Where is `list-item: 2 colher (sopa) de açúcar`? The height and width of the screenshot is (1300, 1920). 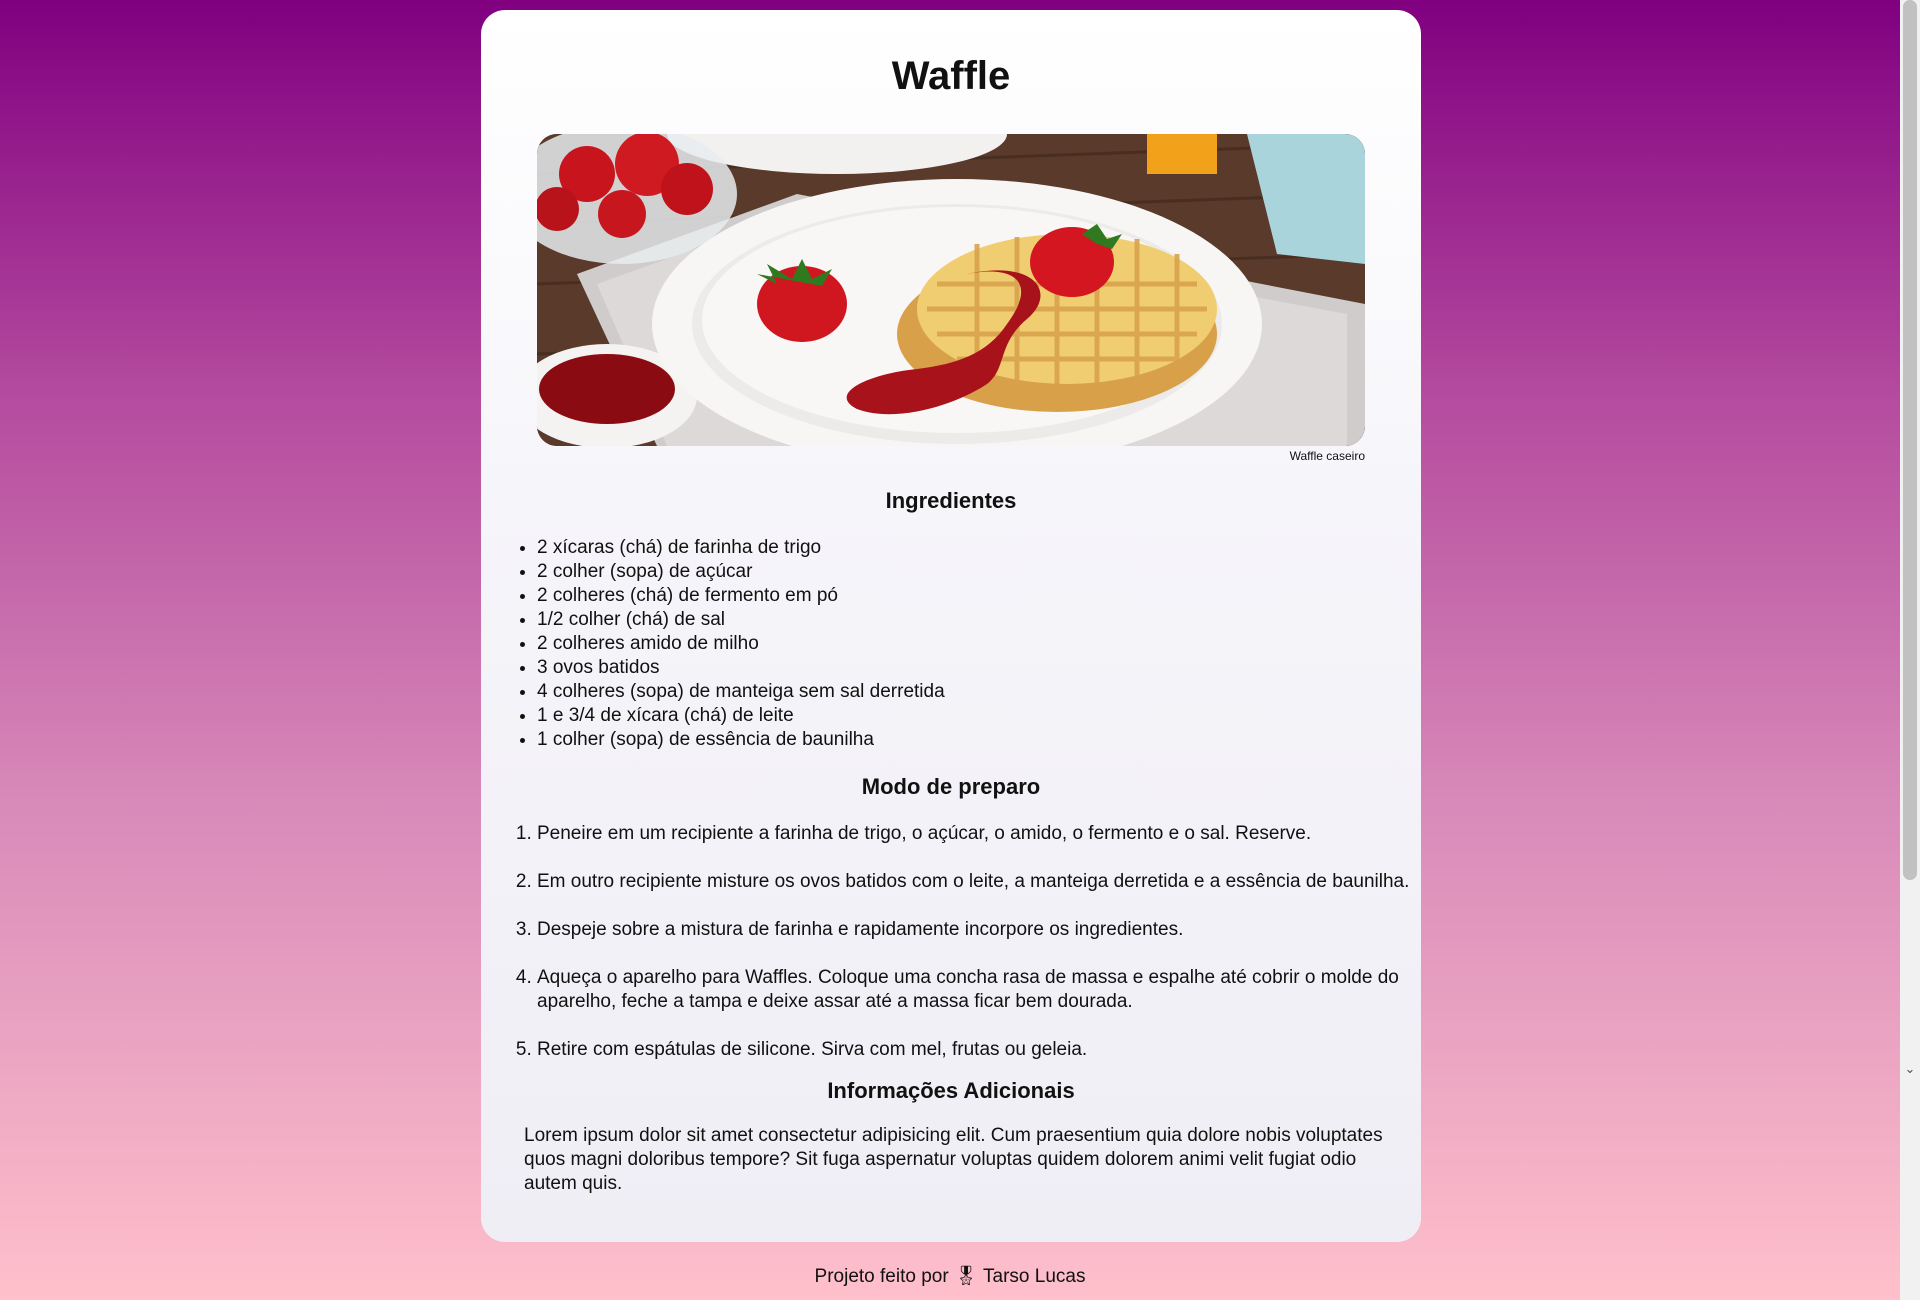
list-item: 2 colher (sopa) de açúcar is located at coordinates (979, 572).